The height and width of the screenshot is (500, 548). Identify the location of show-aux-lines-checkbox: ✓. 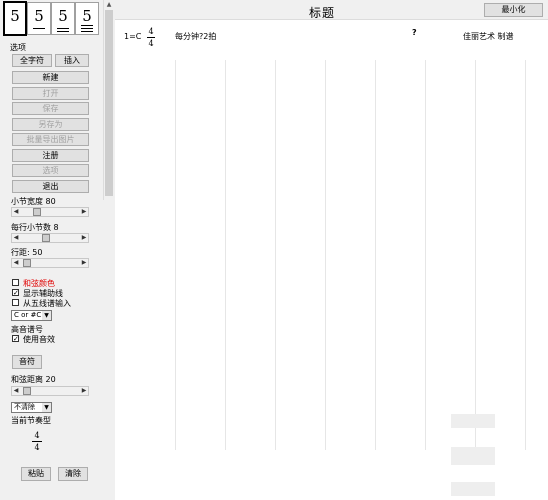
(15, 293).